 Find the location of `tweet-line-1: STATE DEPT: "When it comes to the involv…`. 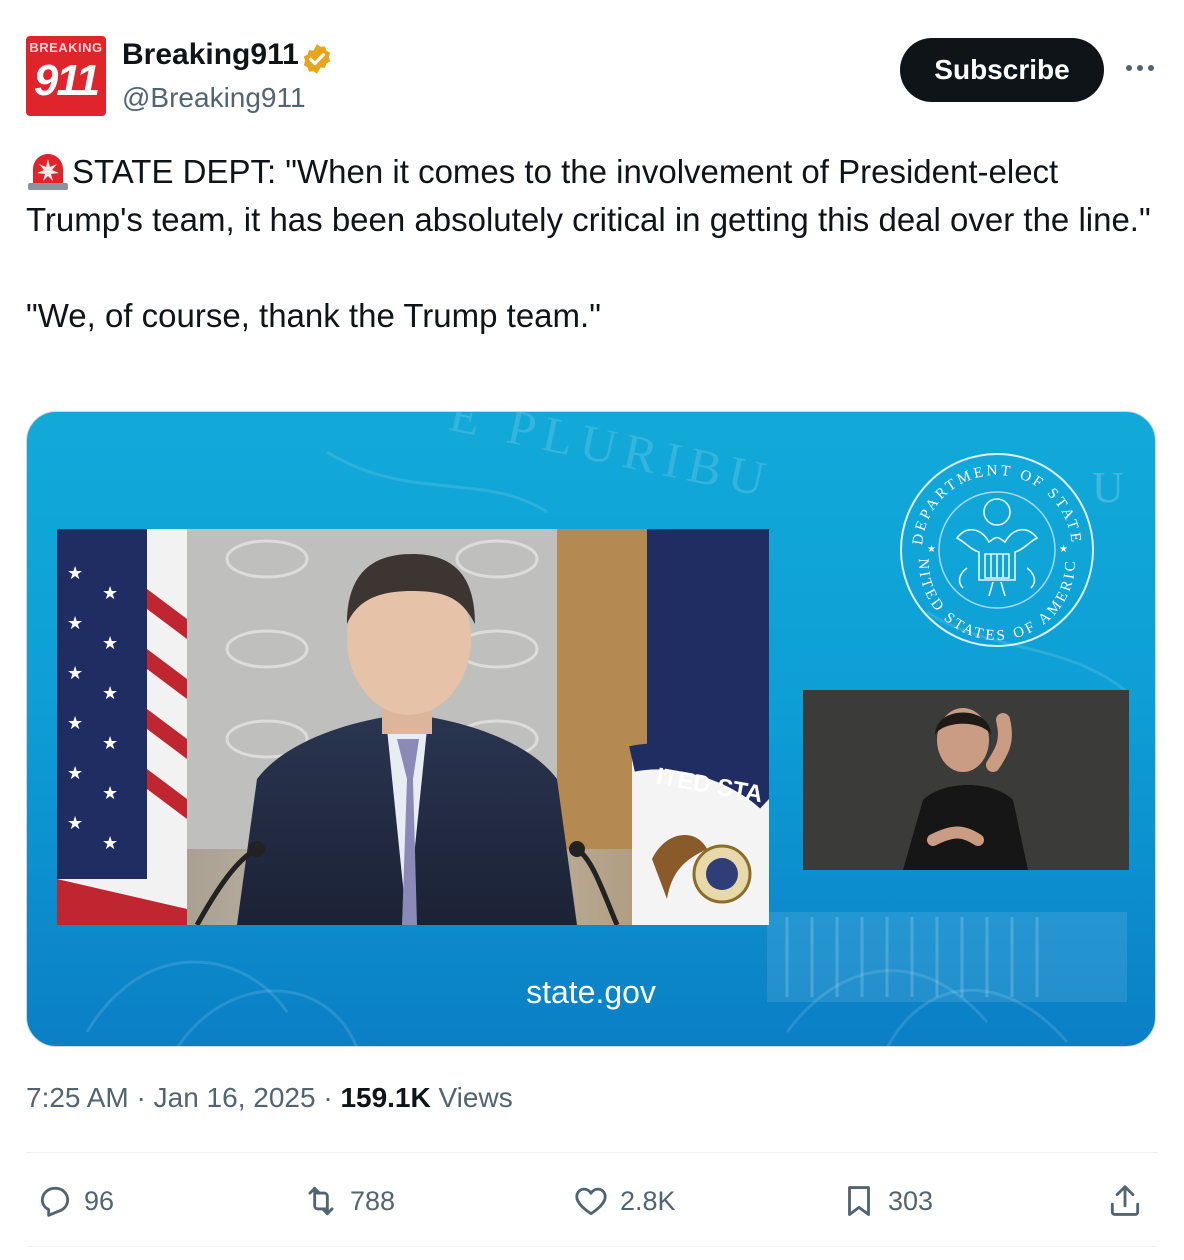

tweet-line-1: STATE DEPT: "When it comes to the involv… is located at coordinates (588, 195).